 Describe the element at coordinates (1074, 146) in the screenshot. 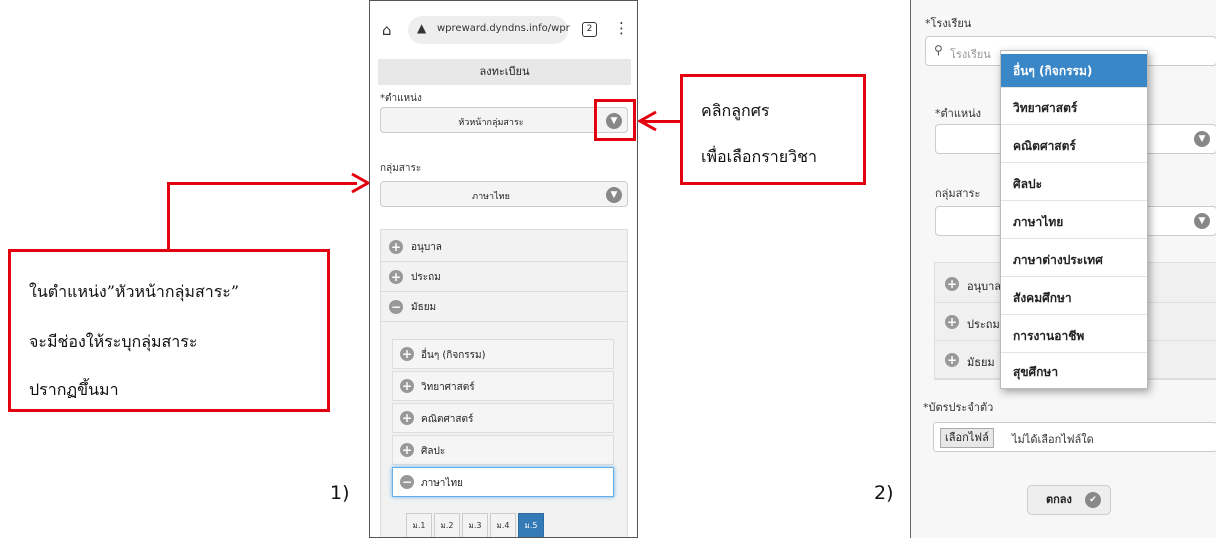

I see `dropdown-option: คณิตศาสตร์` at that location.